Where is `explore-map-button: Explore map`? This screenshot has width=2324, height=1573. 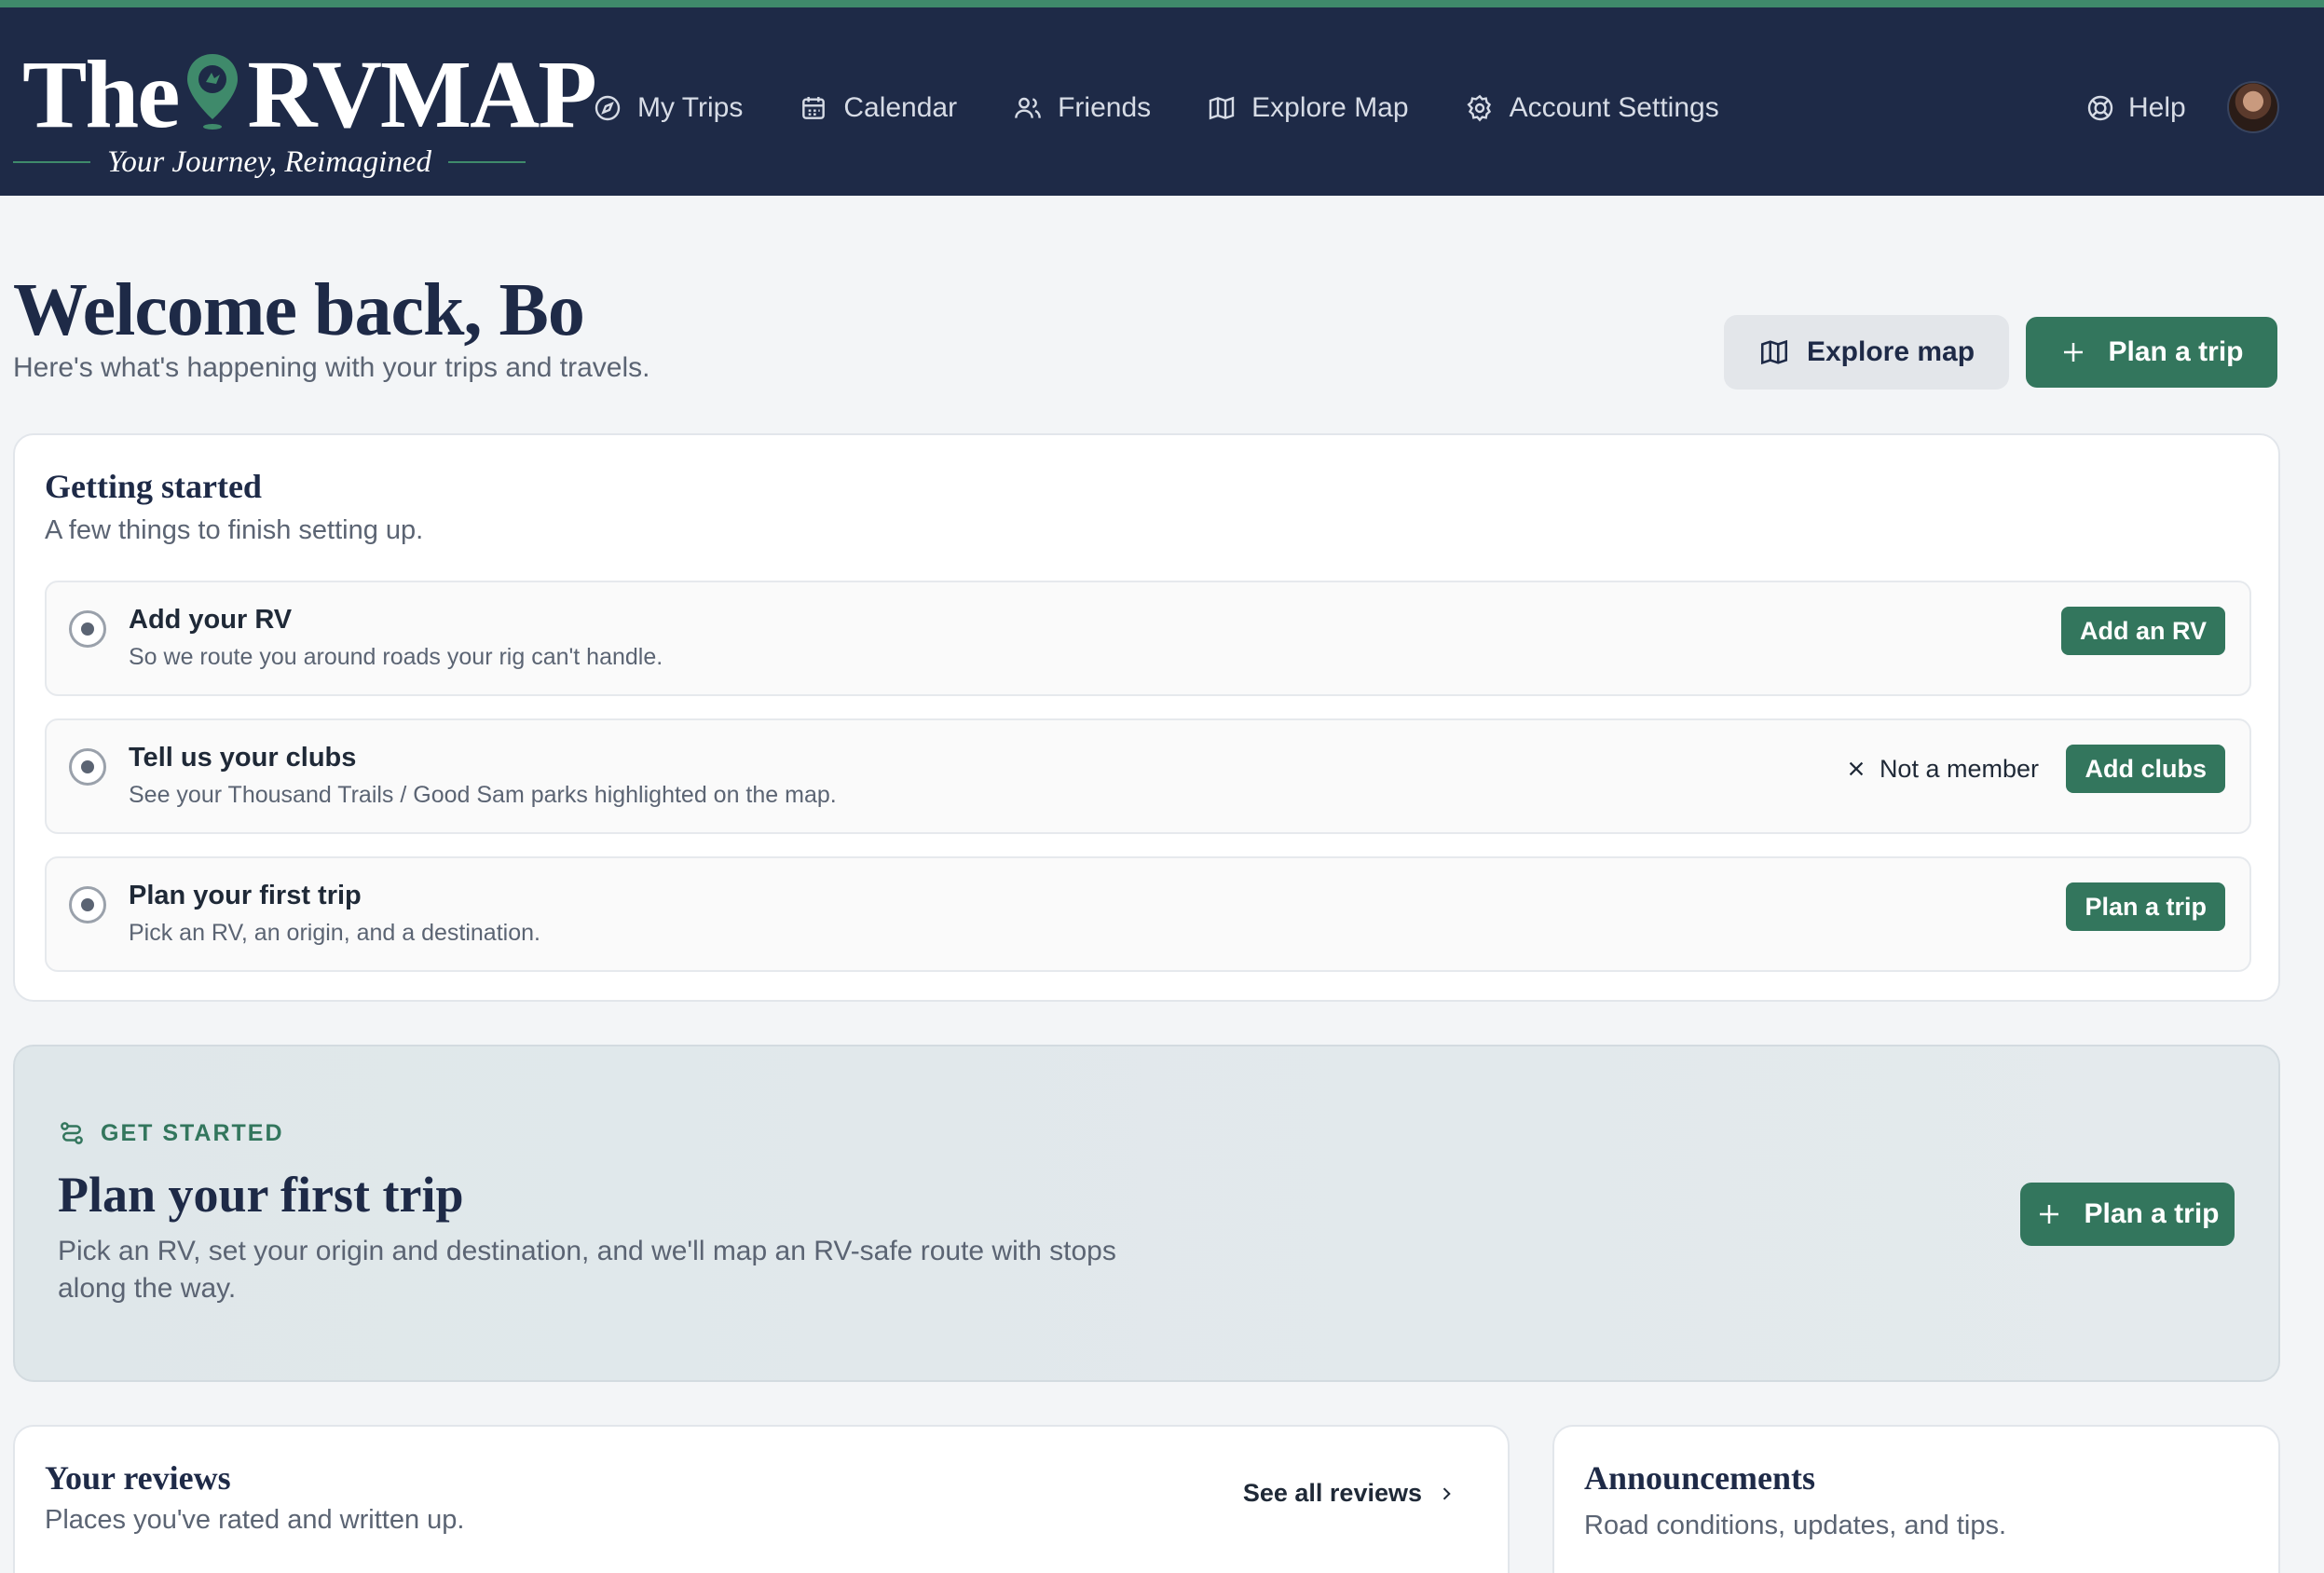 explore-map-button: Explore map is located at coordinates (1866, 352).